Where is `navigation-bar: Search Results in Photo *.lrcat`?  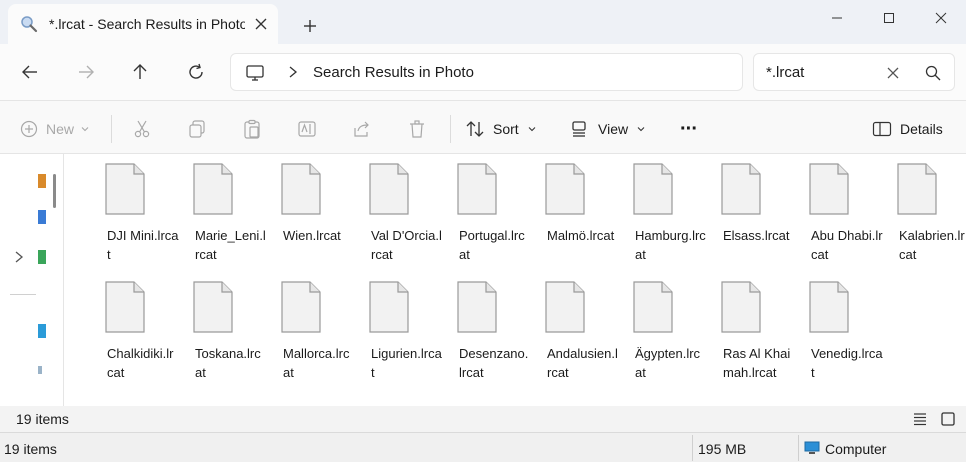 navigation-bar: Search Results in Photo *.lrcat is located at coordinates (483, 72).